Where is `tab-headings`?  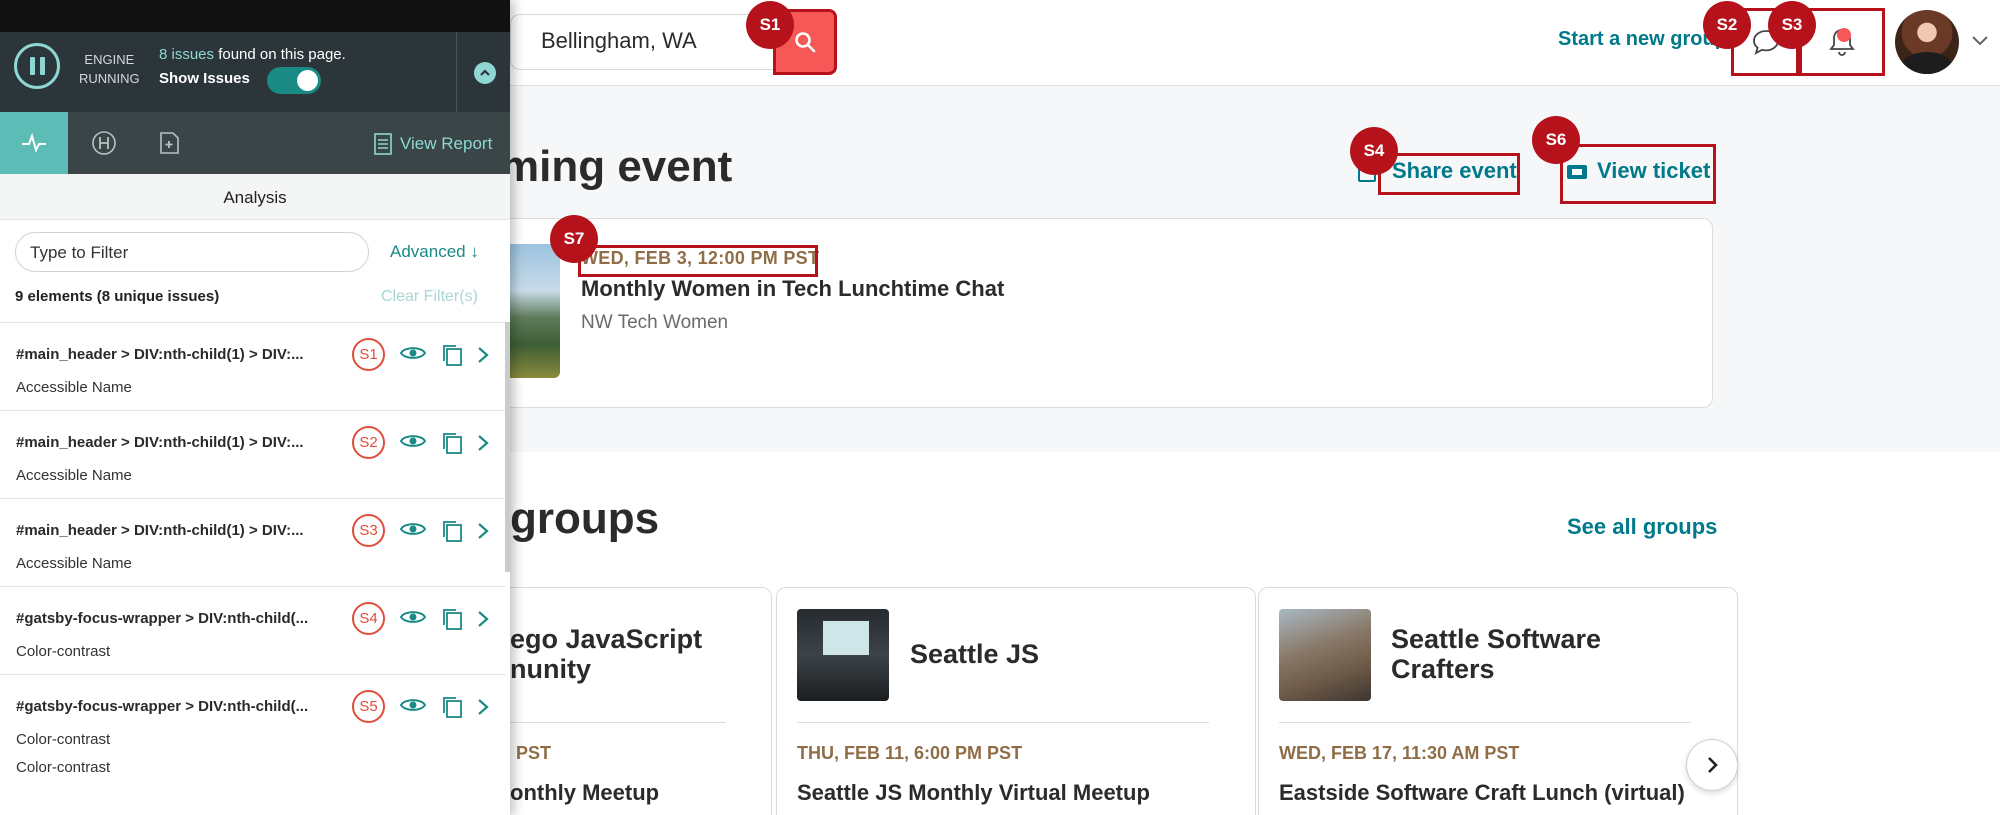
tab-headings is located at coordinates (104, 143).